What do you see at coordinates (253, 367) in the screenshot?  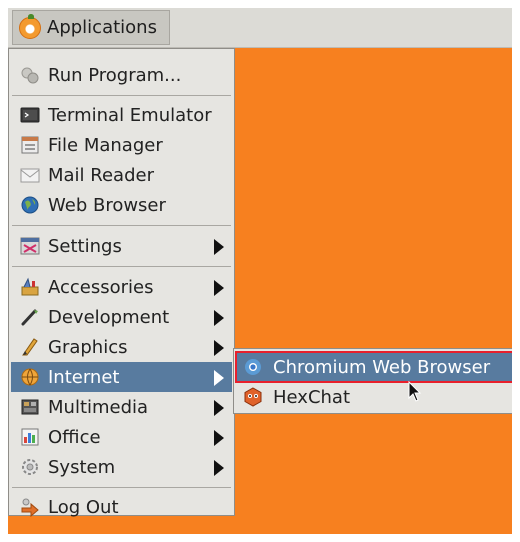 I see `chromium-icon` at bounding box center [253, 367].